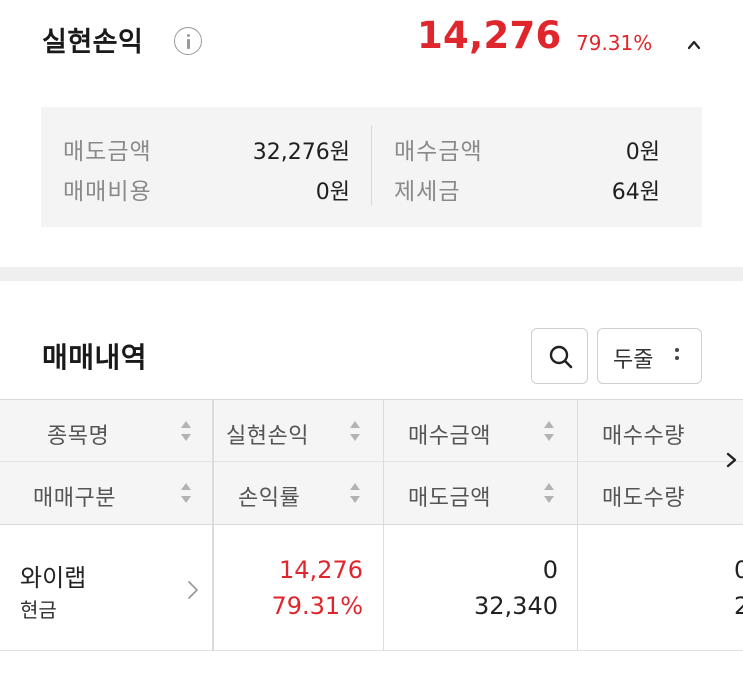 Image resolution: width=743 pixels, height=673 pixels. Describe the element at coordinates (332, 192) in the screenshot. I see `trade-cost-value: 0원` at that location.